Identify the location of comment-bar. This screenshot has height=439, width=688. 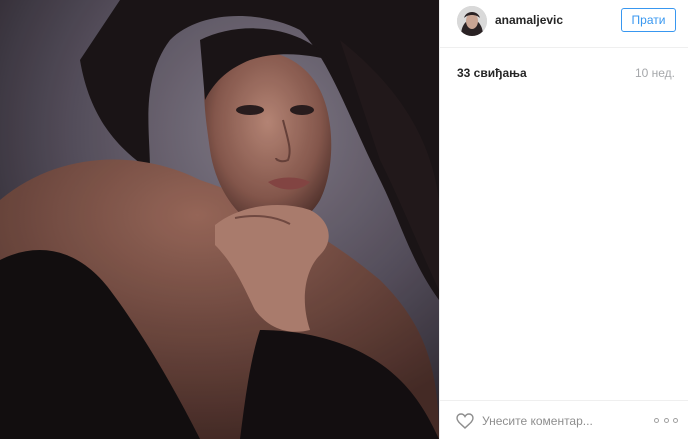
(564, 419).